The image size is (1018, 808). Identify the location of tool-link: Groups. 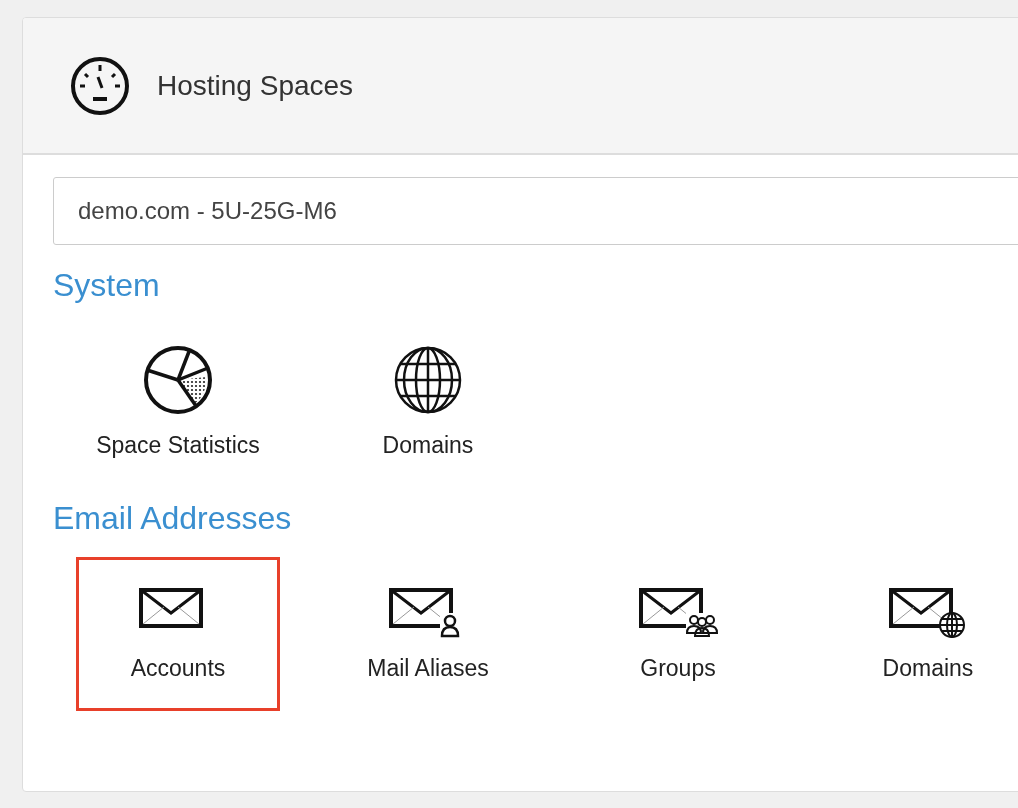
(678, 634).